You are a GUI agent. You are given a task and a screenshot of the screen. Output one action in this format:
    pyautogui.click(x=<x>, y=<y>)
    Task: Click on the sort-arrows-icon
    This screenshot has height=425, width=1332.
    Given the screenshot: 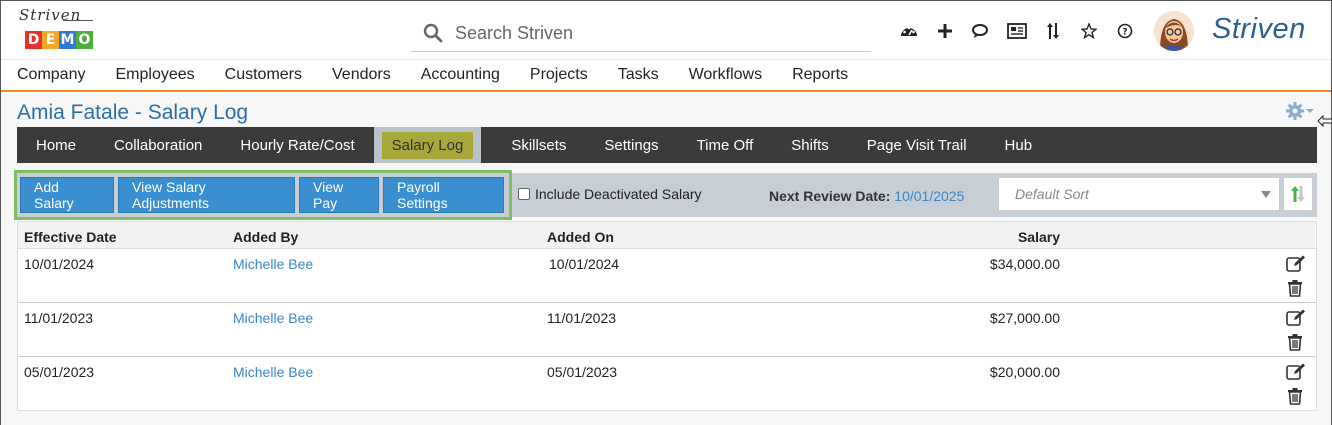 What is the action you would take?
    pyautogui.click(x=1053, y=31)
    